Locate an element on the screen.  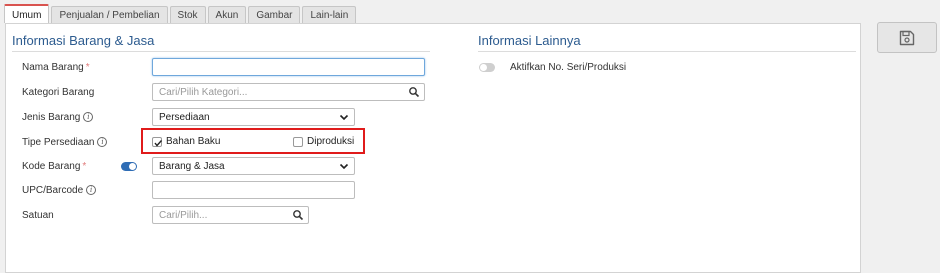
upc-barcode-field is located at coordinates (253, 190).